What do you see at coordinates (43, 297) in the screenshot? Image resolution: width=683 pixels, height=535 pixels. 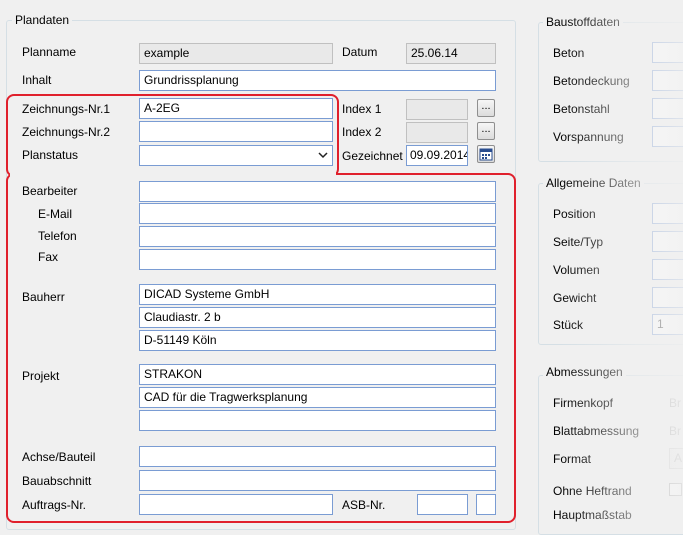 I see `bauherr-label: Bauherr` at bounding box center [43, 297].